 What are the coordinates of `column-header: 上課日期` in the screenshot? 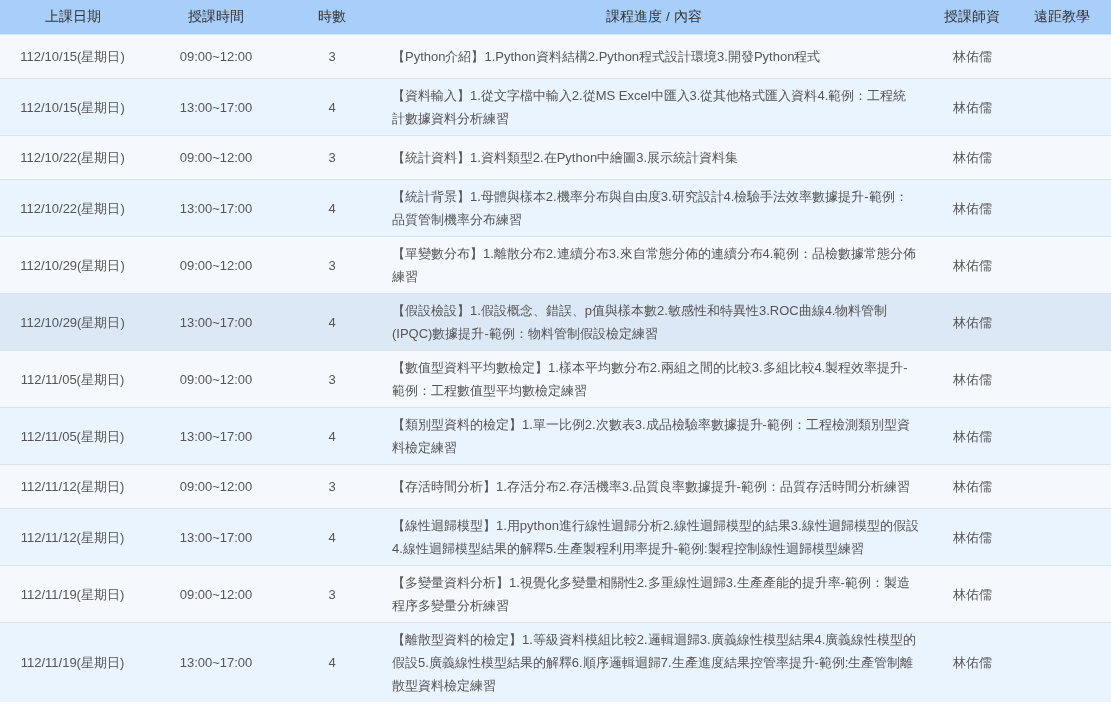 It's located at (72, 17).